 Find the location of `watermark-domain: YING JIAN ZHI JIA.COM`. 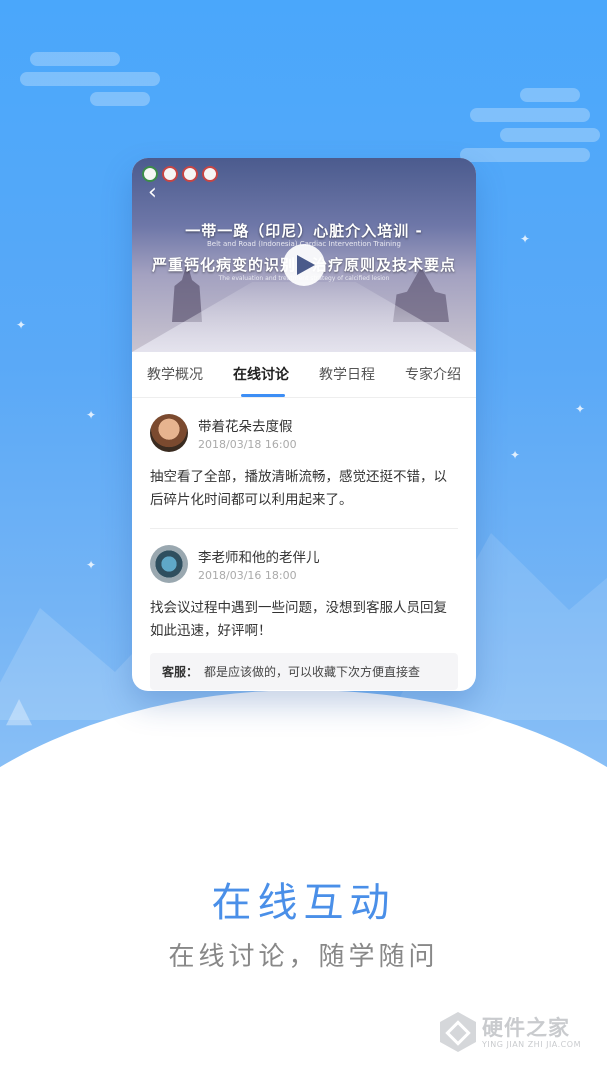

watermark-domain: YING JIAN ZHI JIA.COM is located at coordinates (531, 1044).